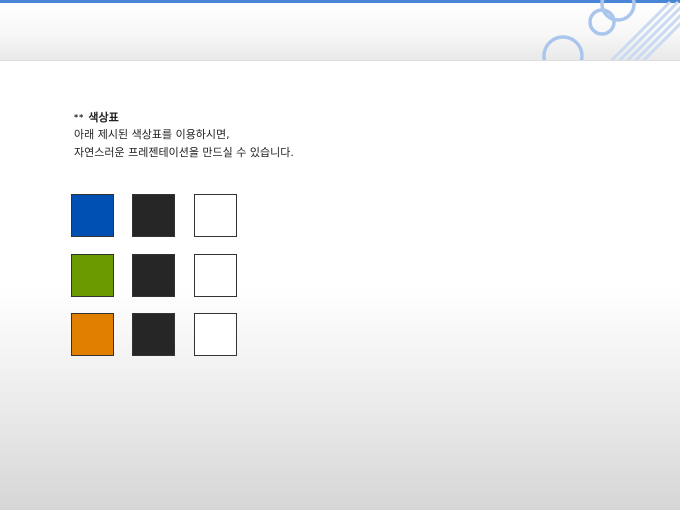 The image size is (680, 510). What do you see at coordinates (611, 30) in the screenshot?
I see `decorative-circles-graphic` at bounding box center [611, 30].